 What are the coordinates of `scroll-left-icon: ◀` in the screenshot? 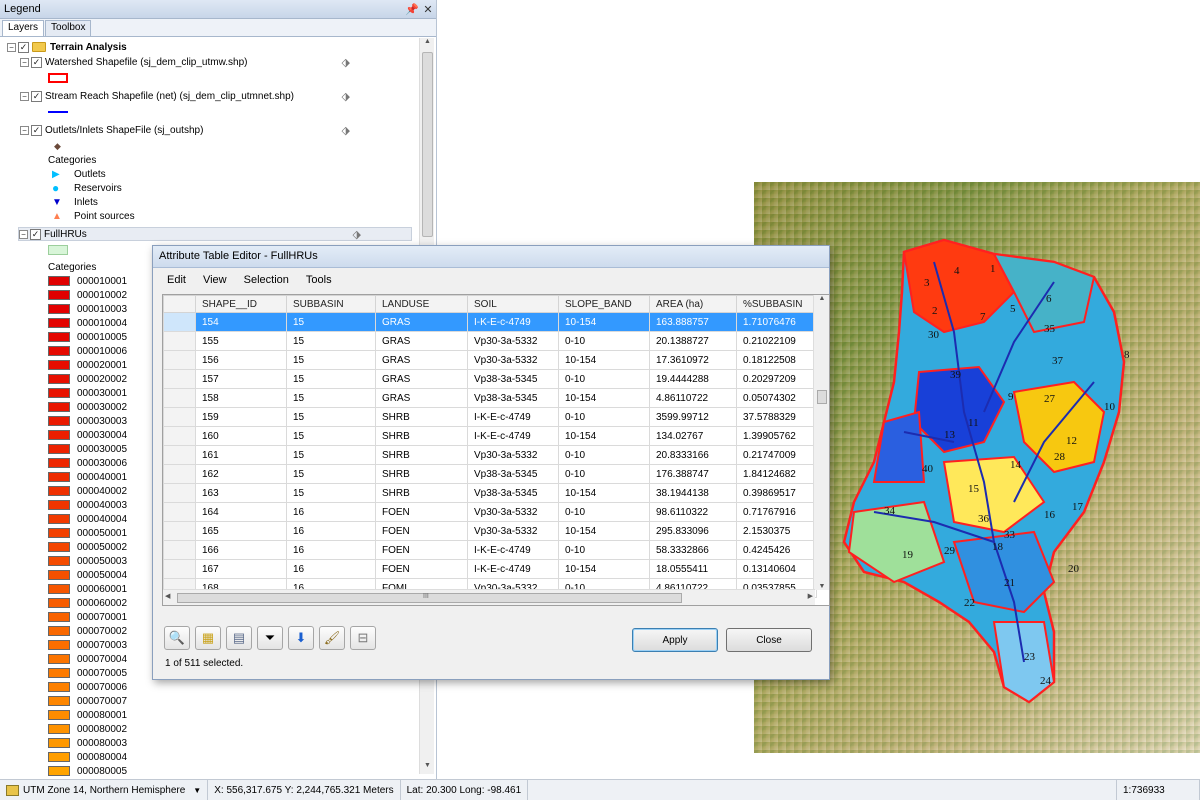 It's located at (167, 596).